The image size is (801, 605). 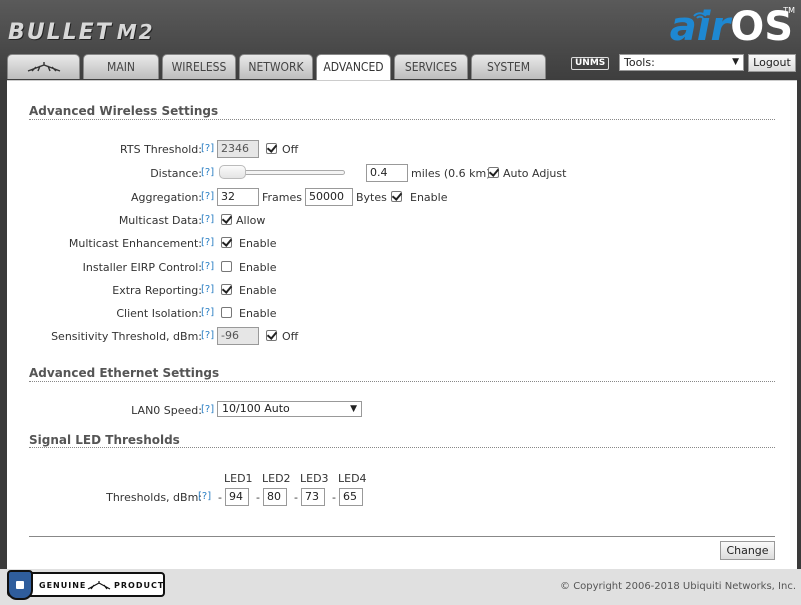 I want to click on tab-ubiquiti-home, so click(x=43, y=66).